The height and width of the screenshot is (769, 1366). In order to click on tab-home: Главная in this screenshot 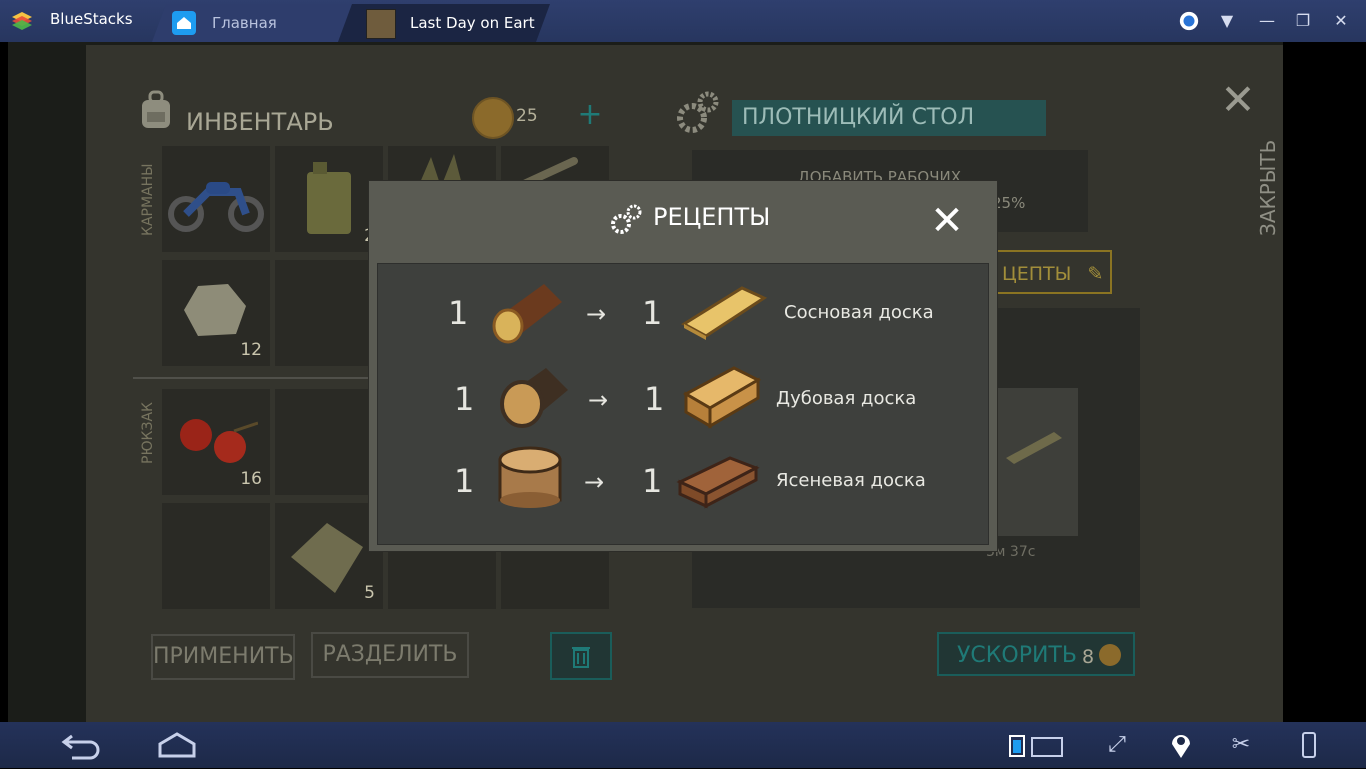, I will do `click(252, 23)`.